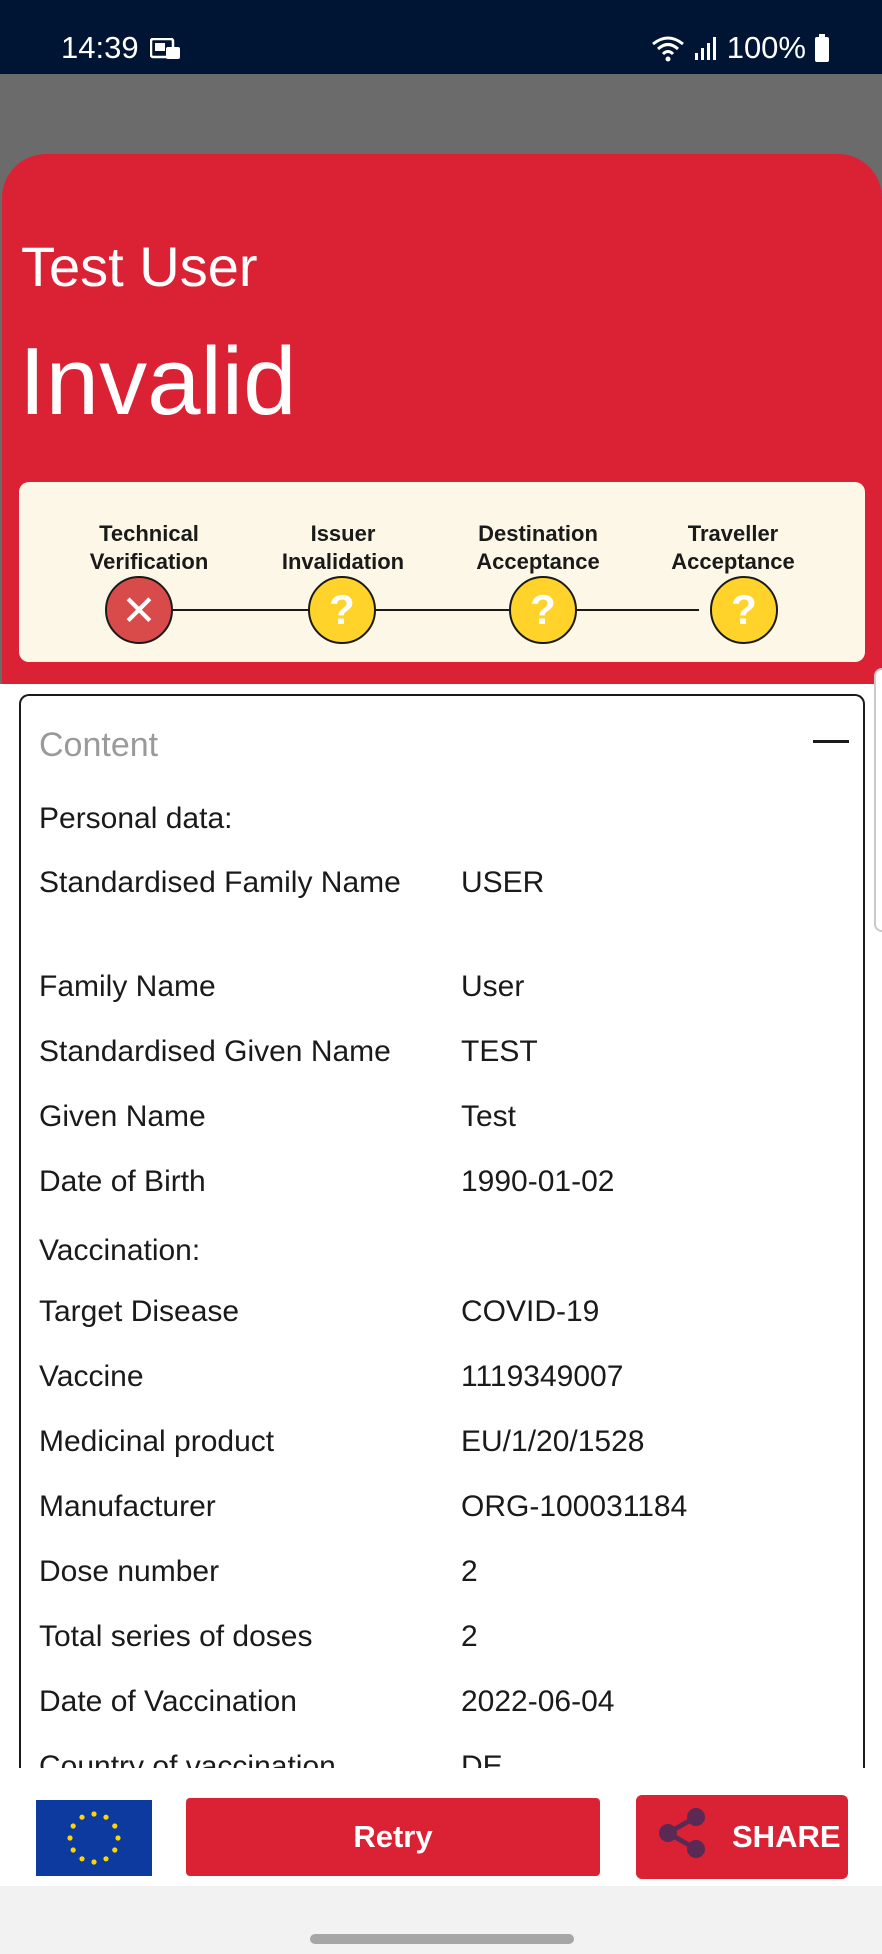  I want to click on field-label: Standardised Family Name, so click(220, 882).